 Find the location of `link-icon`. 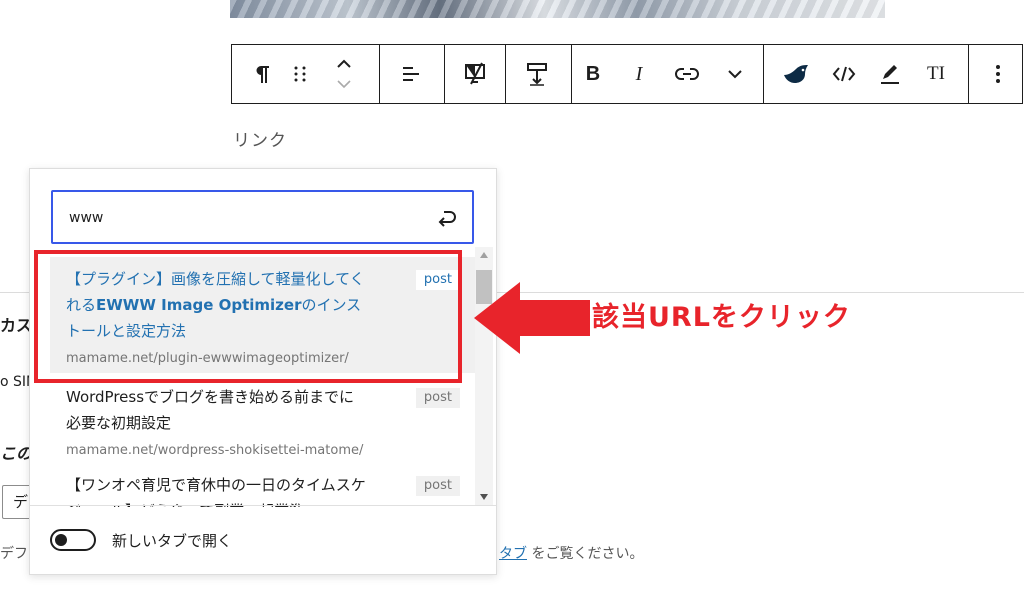

link-icon is located at coordinates (687, 74).